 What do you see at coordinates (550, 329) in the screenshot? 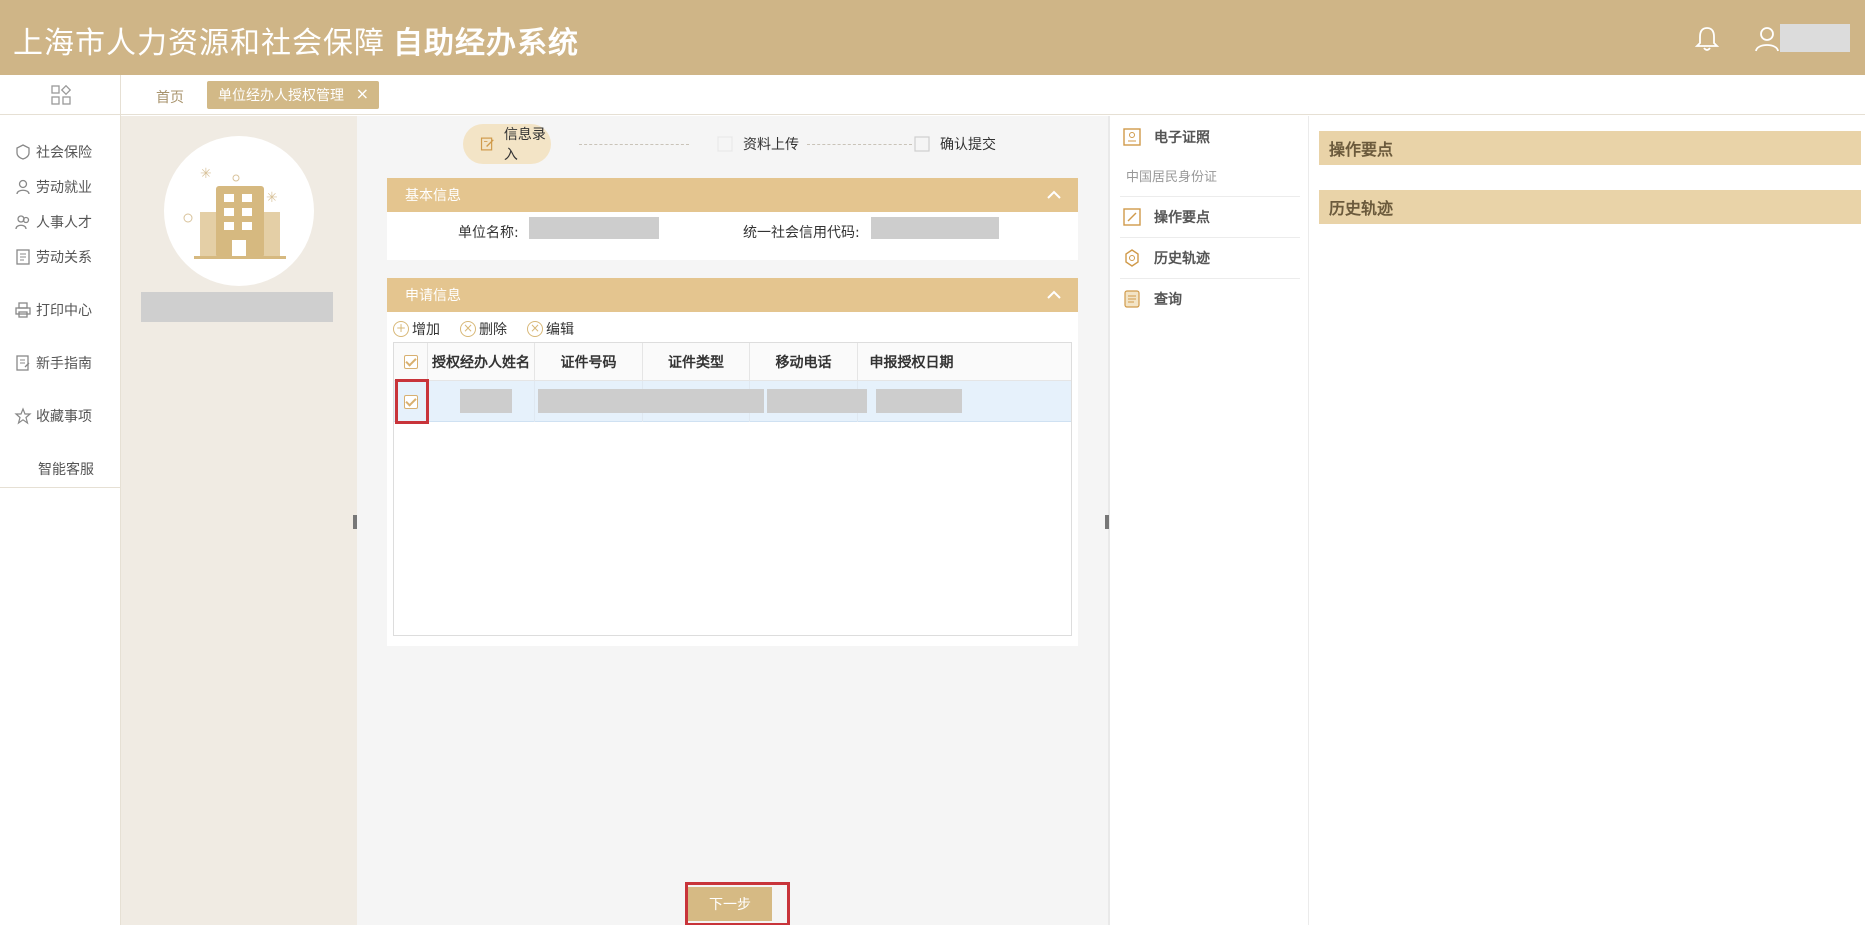
I see `edit-button: × 编辑` at bounding box center [550, 329].